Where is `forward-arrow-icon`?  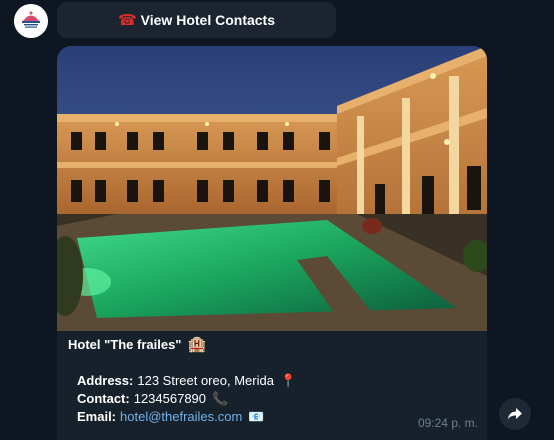
forward-arrow-icon is located at coordinates (515, 414).